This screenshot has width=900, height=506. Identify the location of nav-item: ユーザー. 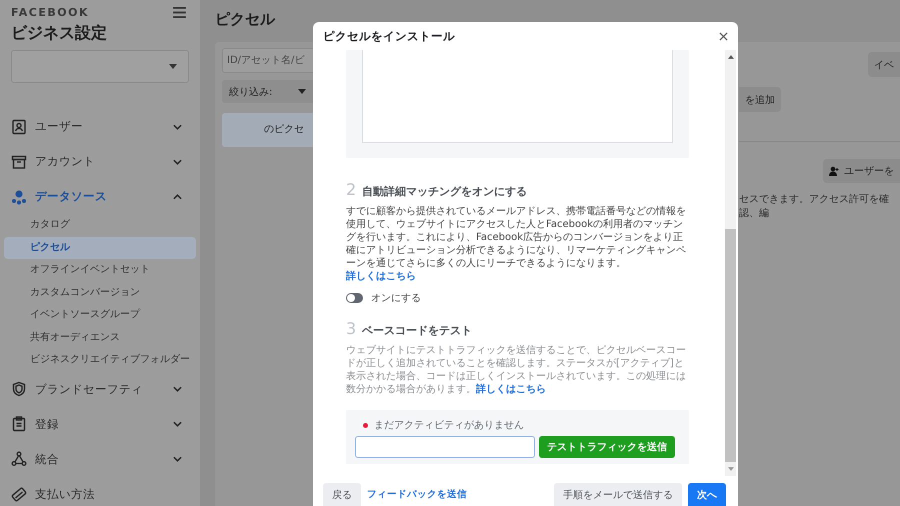
(100, 126).